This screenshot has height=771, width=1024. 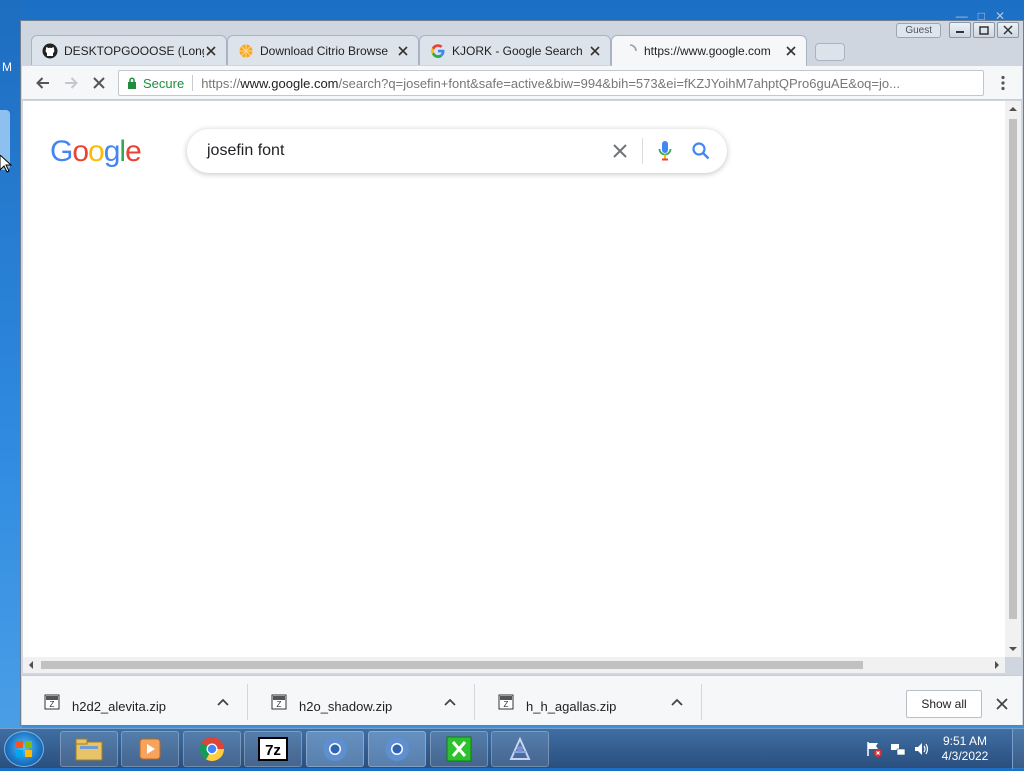 I want to click on excel-icon, so click(x=459, y=749).